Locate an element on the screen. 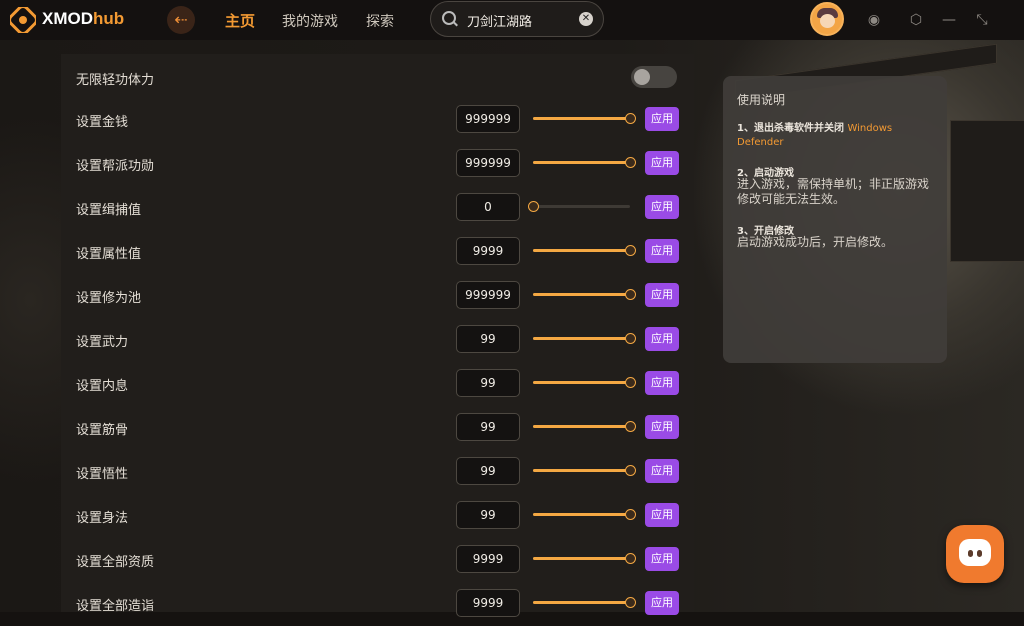  brand-name: XMODhub is located at coordinates (83, 18).